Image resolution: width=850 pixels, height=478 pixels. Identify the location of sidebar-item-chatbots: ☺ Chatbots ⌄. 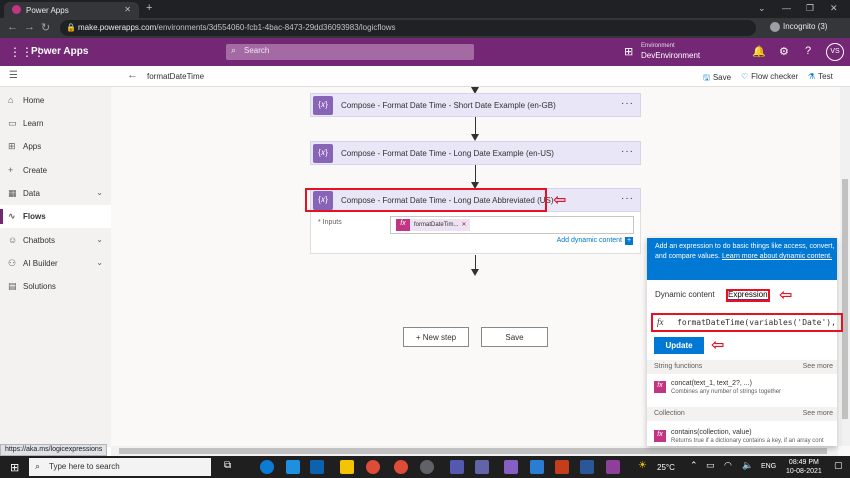
(55, 240).